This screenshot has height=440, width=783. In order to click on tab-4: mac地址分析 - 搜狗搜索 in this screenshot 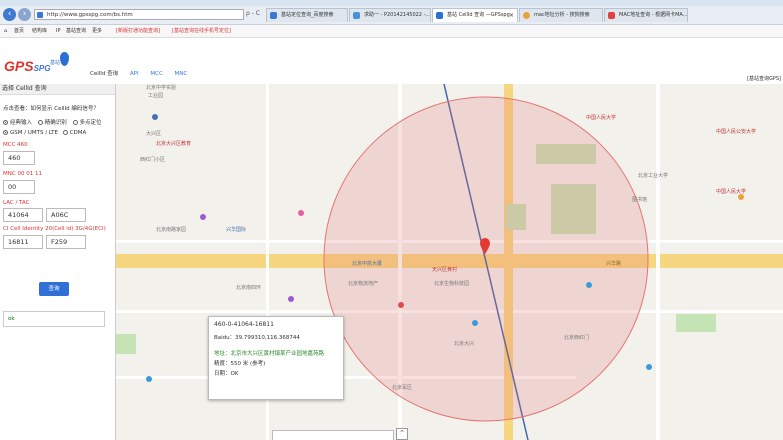, I will do `click(561, 15)`.